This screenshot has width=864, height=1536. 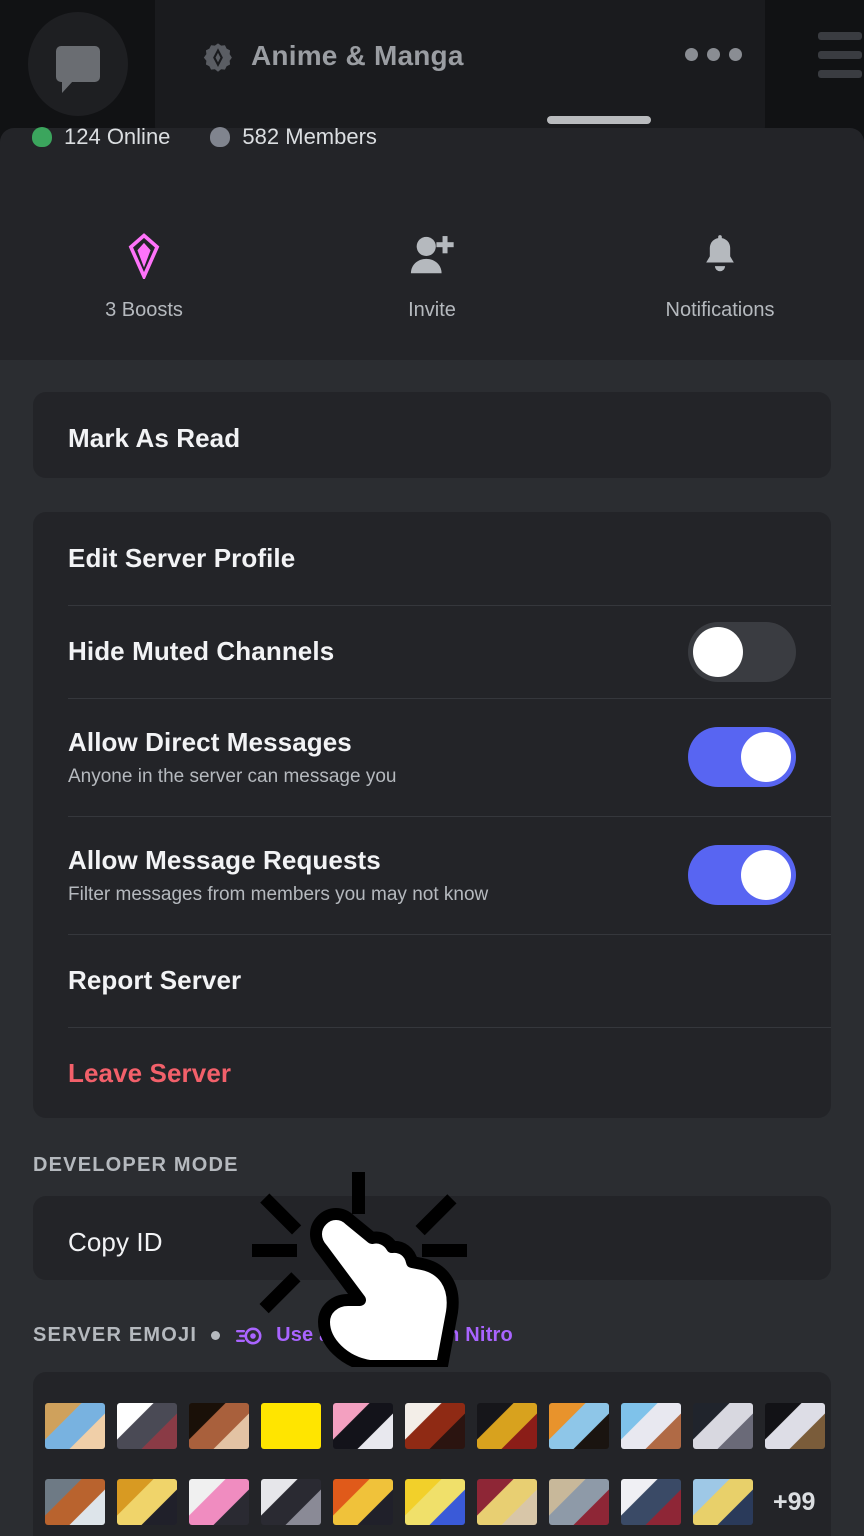 I want to click on notifications-label: Notifications, so click(x=720, y=309).